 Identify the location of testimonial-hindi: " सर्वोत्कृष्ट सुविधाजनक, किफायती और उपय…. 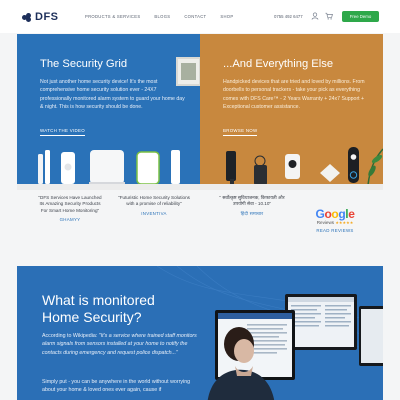
(252, 220).